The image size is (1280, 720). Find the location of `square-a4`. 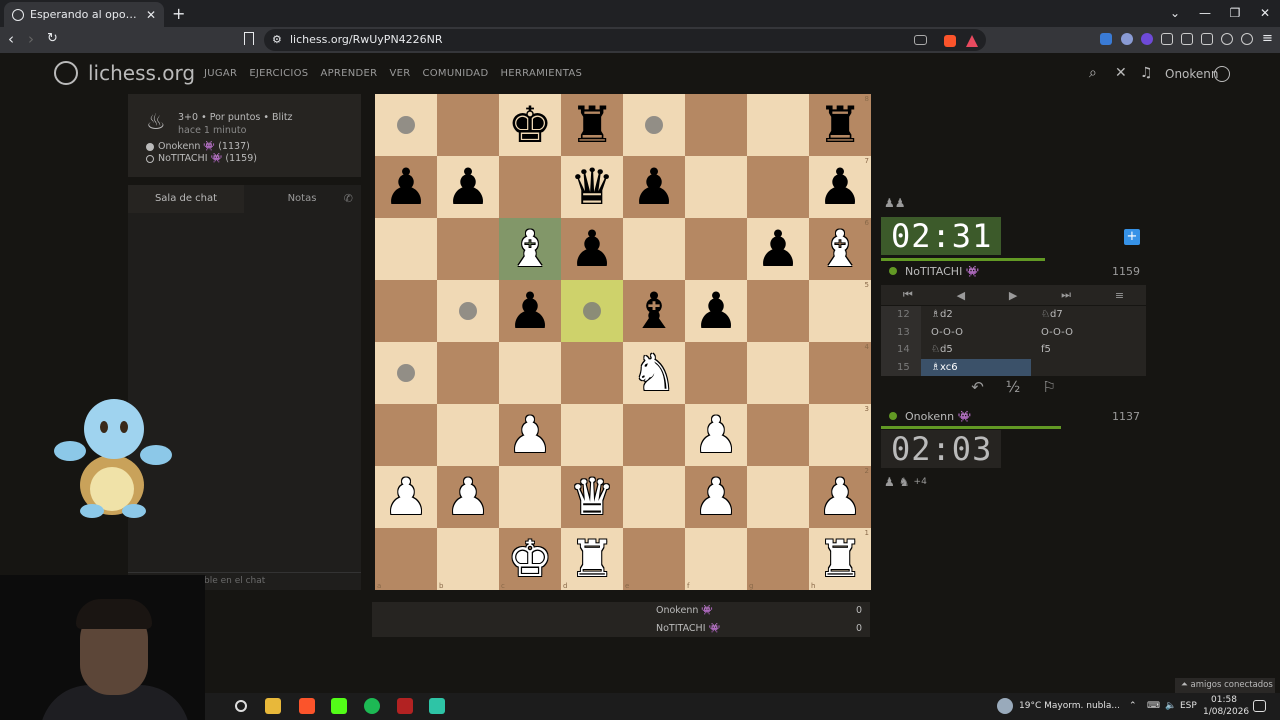

square-a4 is located at coordinates (406, 373).